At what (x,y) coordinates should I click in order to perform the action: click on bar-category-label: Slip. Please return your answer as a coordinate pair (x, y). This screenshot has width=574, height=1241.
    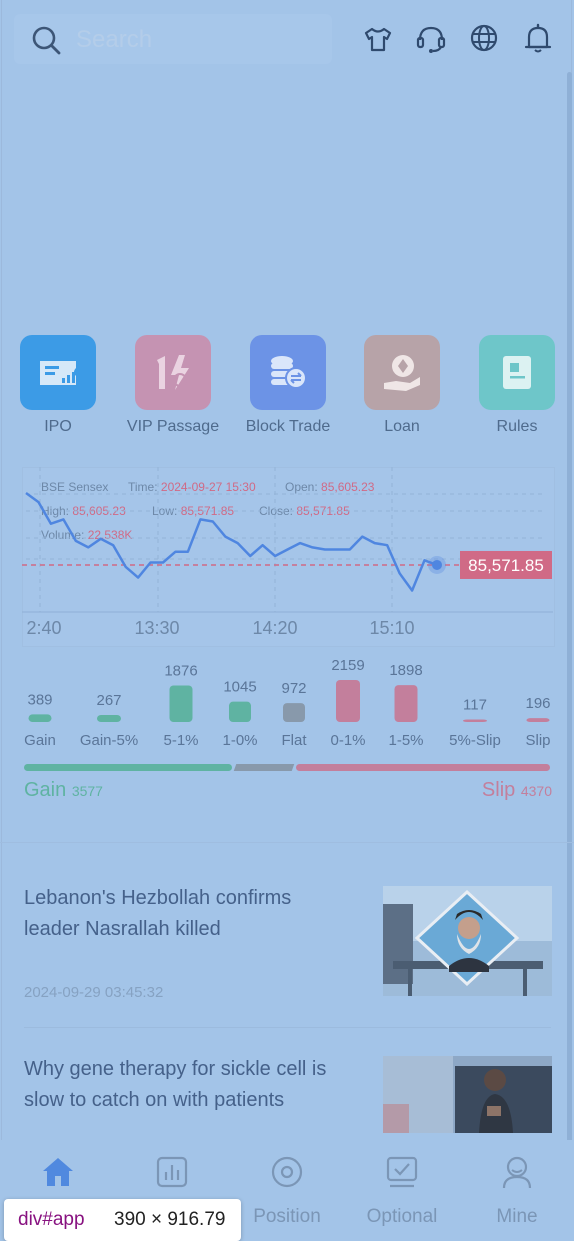
    Looking at the image, I should click on (537, 740).